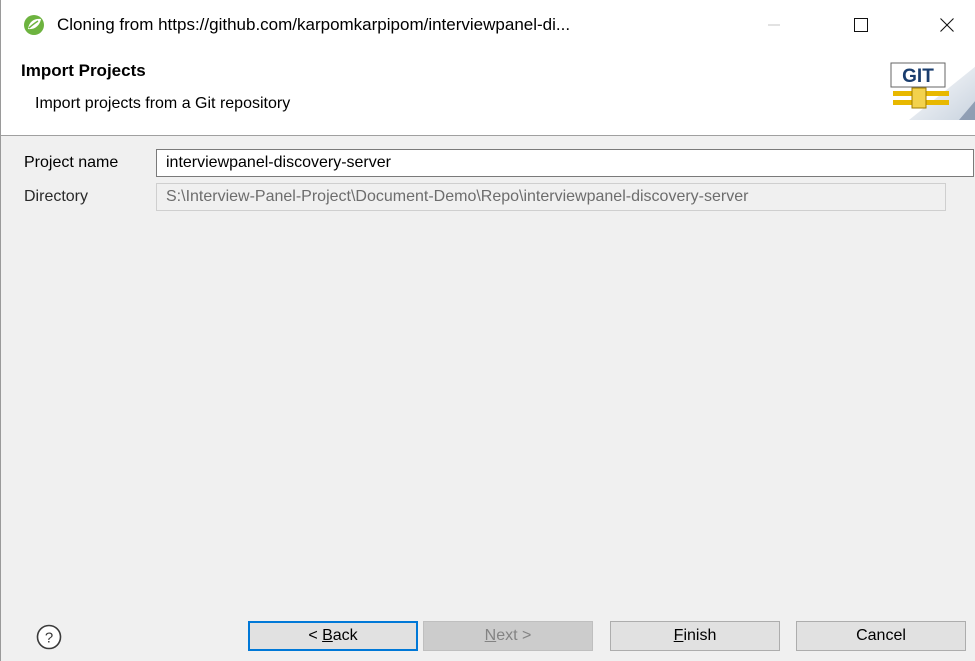 This screenshot has width=975, height=661. I want to click on project-name-input: interviewpanel-discovery-server, so click(565, 163).